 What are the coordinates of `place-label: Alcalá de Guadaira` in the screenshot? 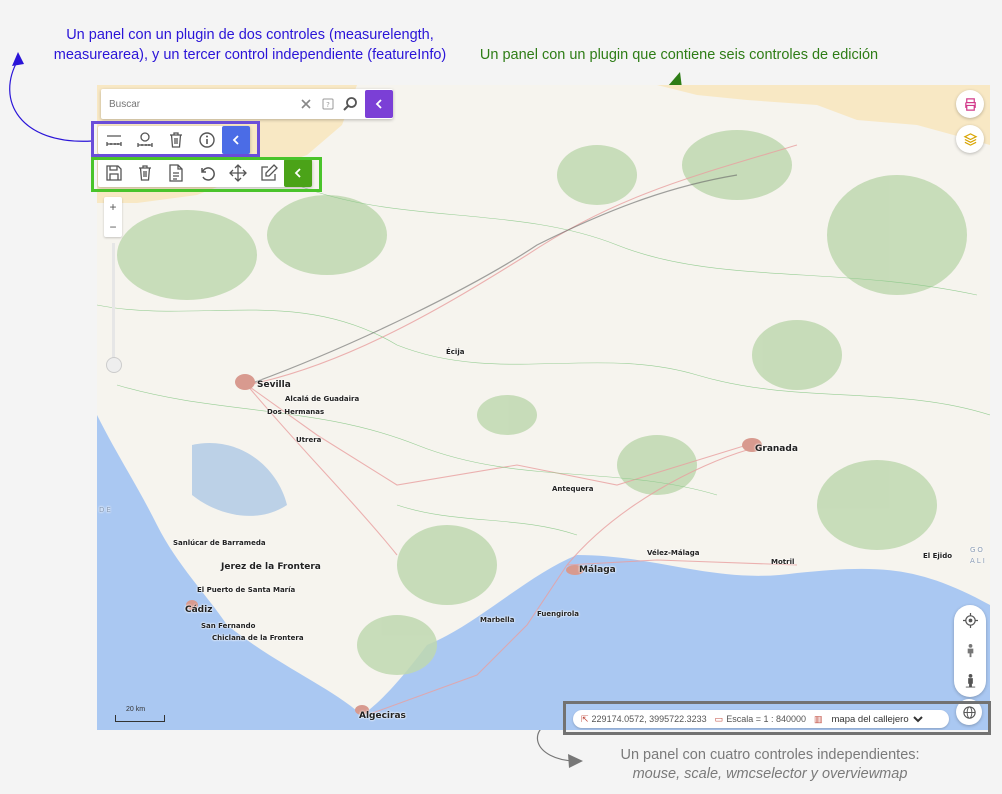 It's located at (322, 399).